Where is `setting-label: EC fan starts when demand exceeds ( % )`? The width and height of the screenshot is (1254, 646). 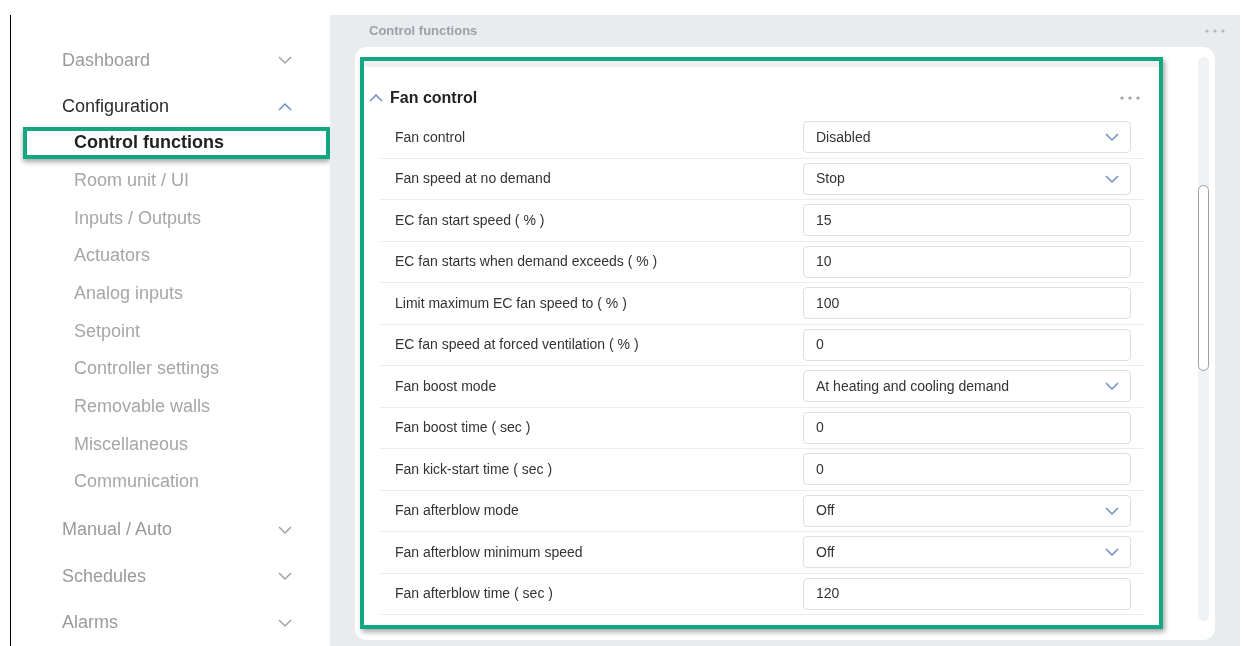
setting-label: EC fan starts when demand exceeds ( % ) is located at coordinates (526, 262).